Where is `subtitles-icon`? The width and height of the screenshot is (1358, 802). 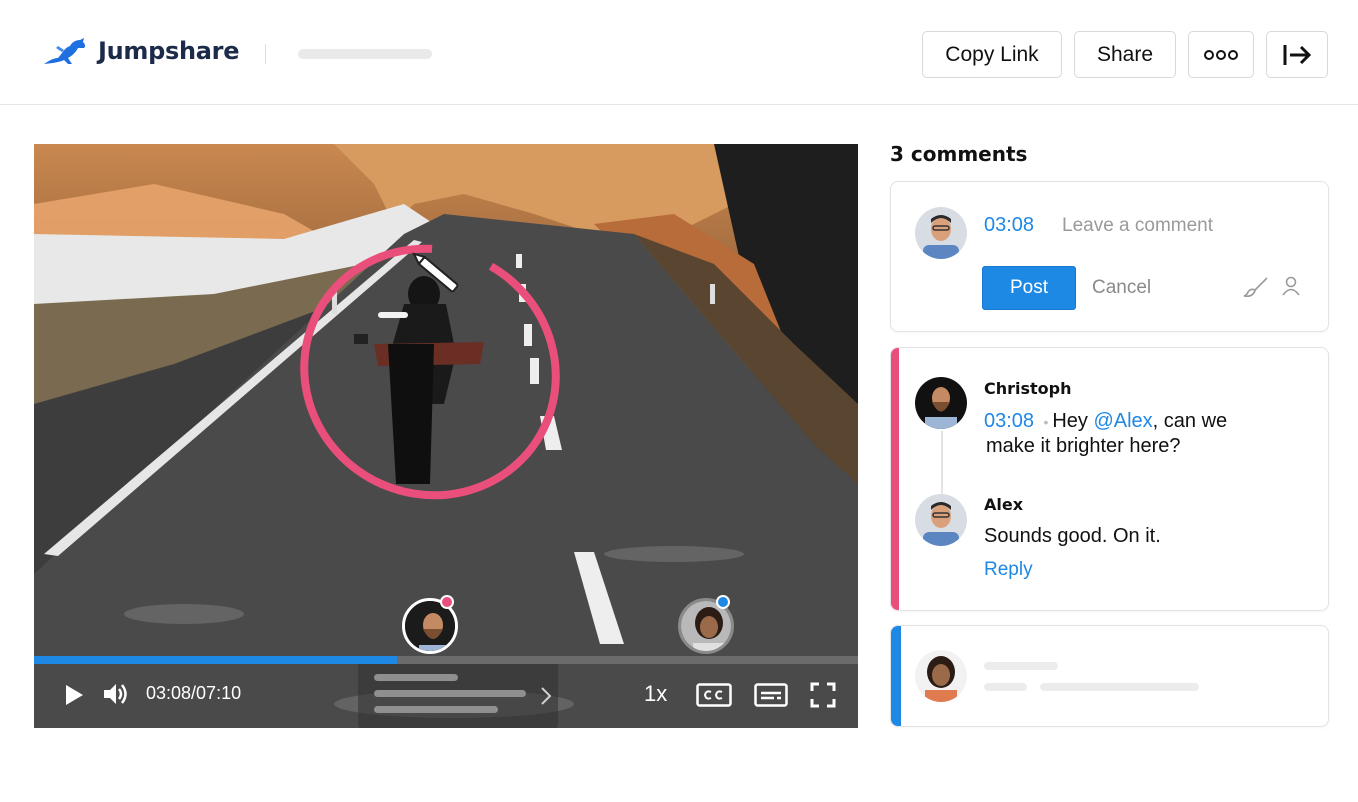 subtitles-icon is located at coordinates (771, 695).